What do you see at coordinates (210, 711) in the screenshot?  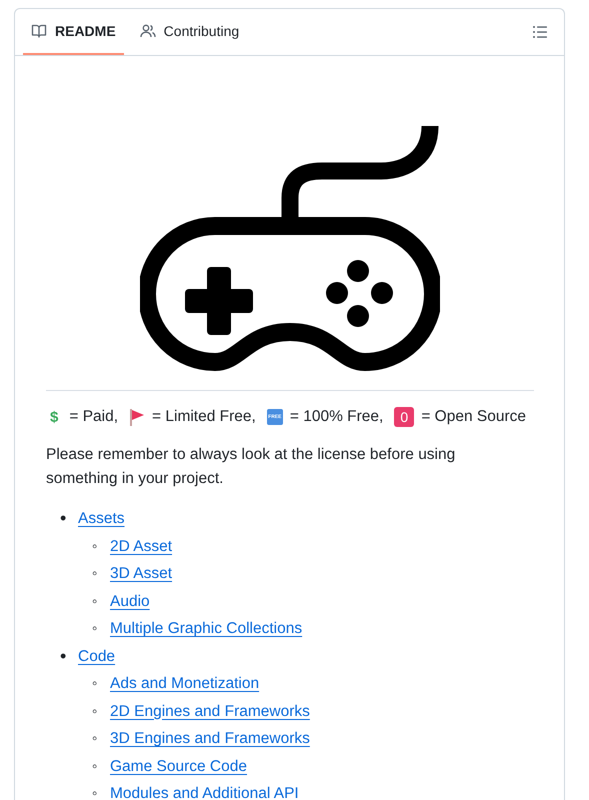 I see `subsection-link: 2D Engines and Frameworks` at bounding box center [210, 711].